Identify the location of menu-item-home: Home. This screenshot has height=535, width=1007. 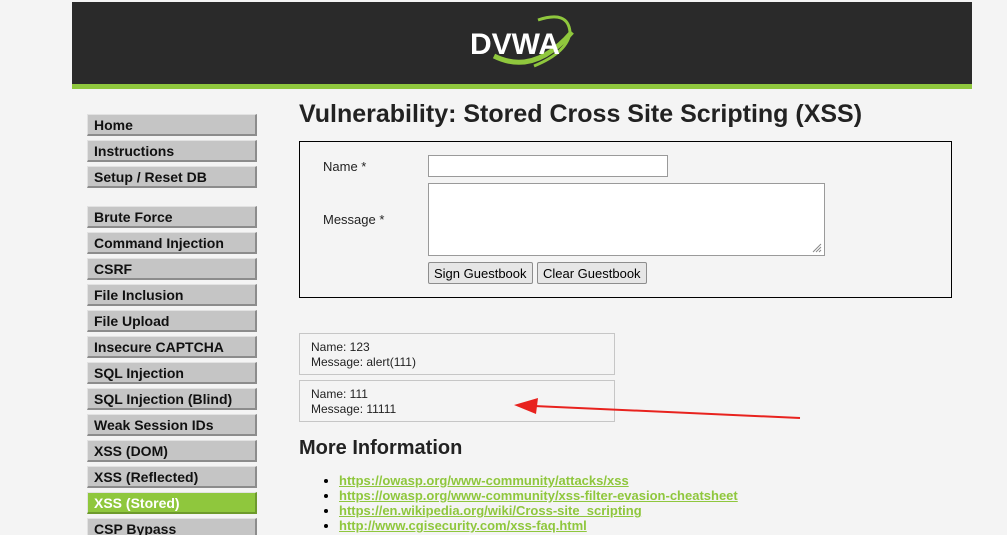
(172, 125).